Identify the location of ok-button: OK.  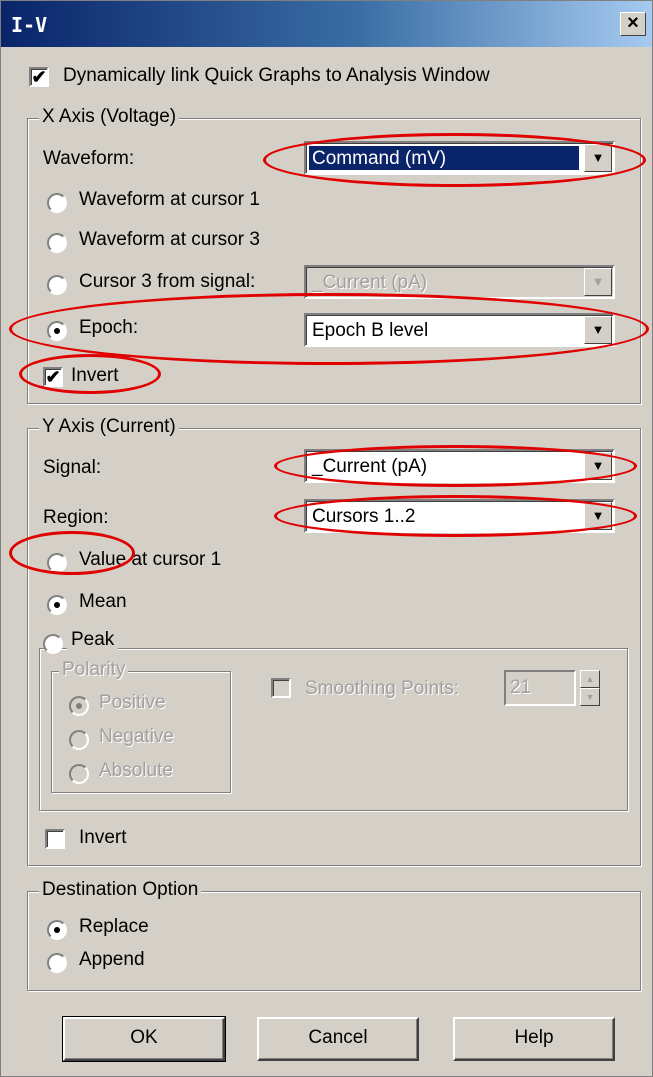
(144, 1039).